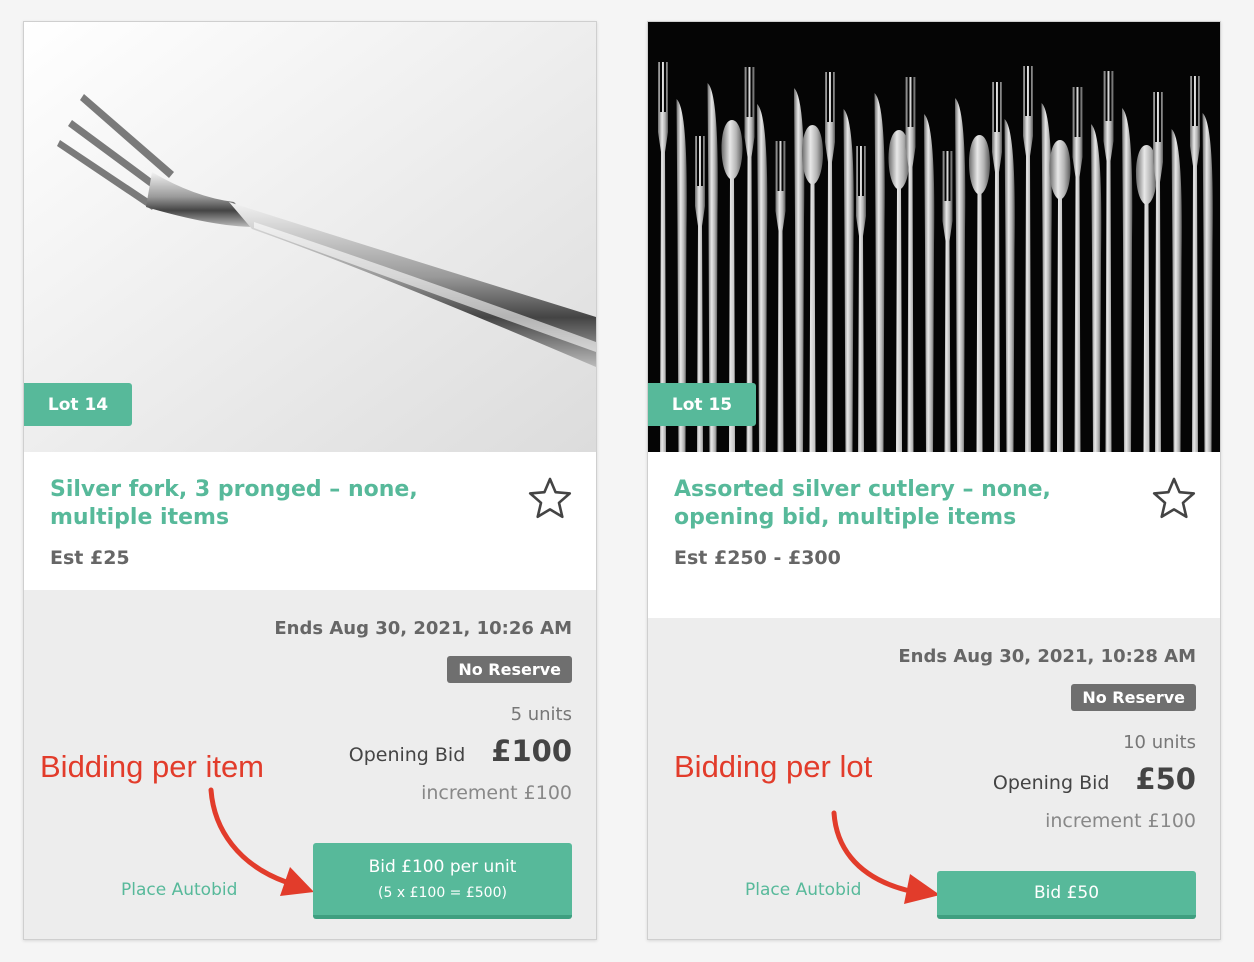 The width and height of the screenshot is (1254, 962). I want to click on opening-bid-row: Opening Bid £50, so click(1094, 779).